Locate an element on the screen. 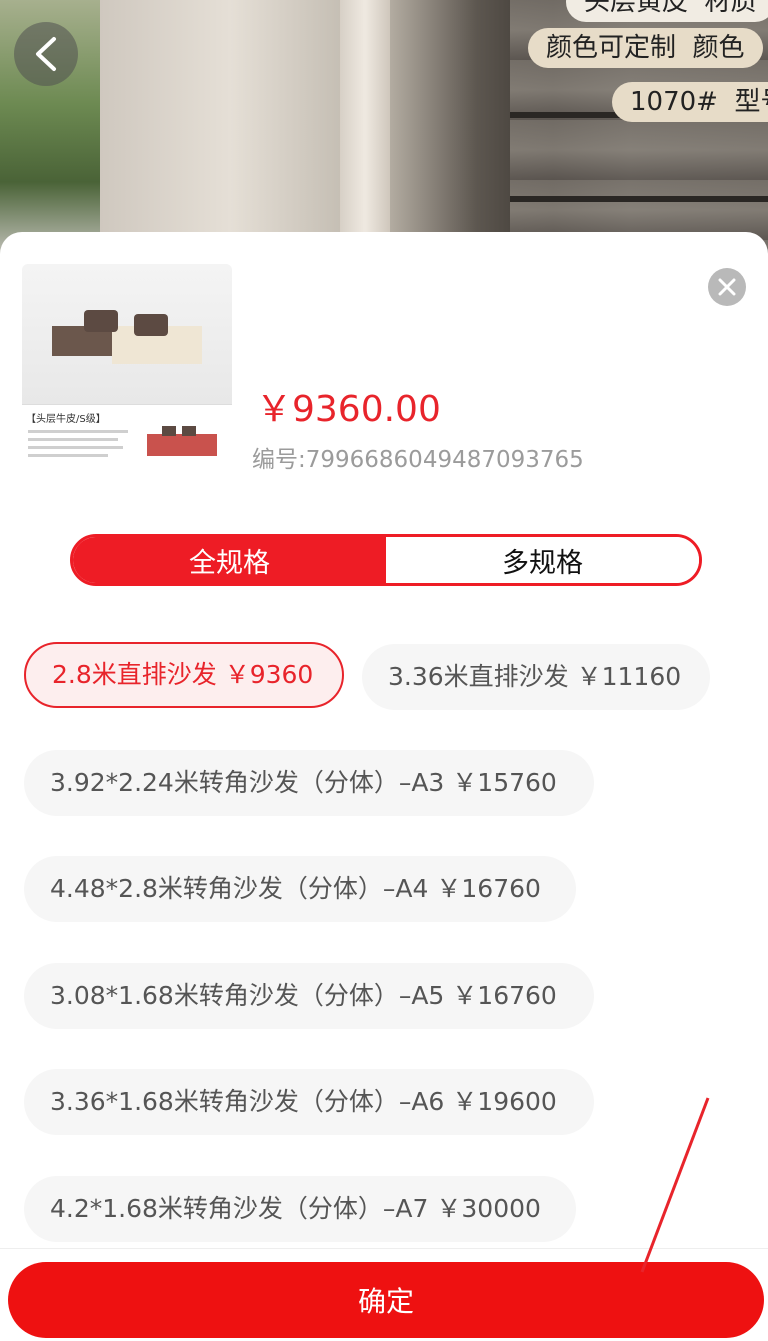 This screenshot has width=768, height=1341. back-button is located at coordinates (46, 54).